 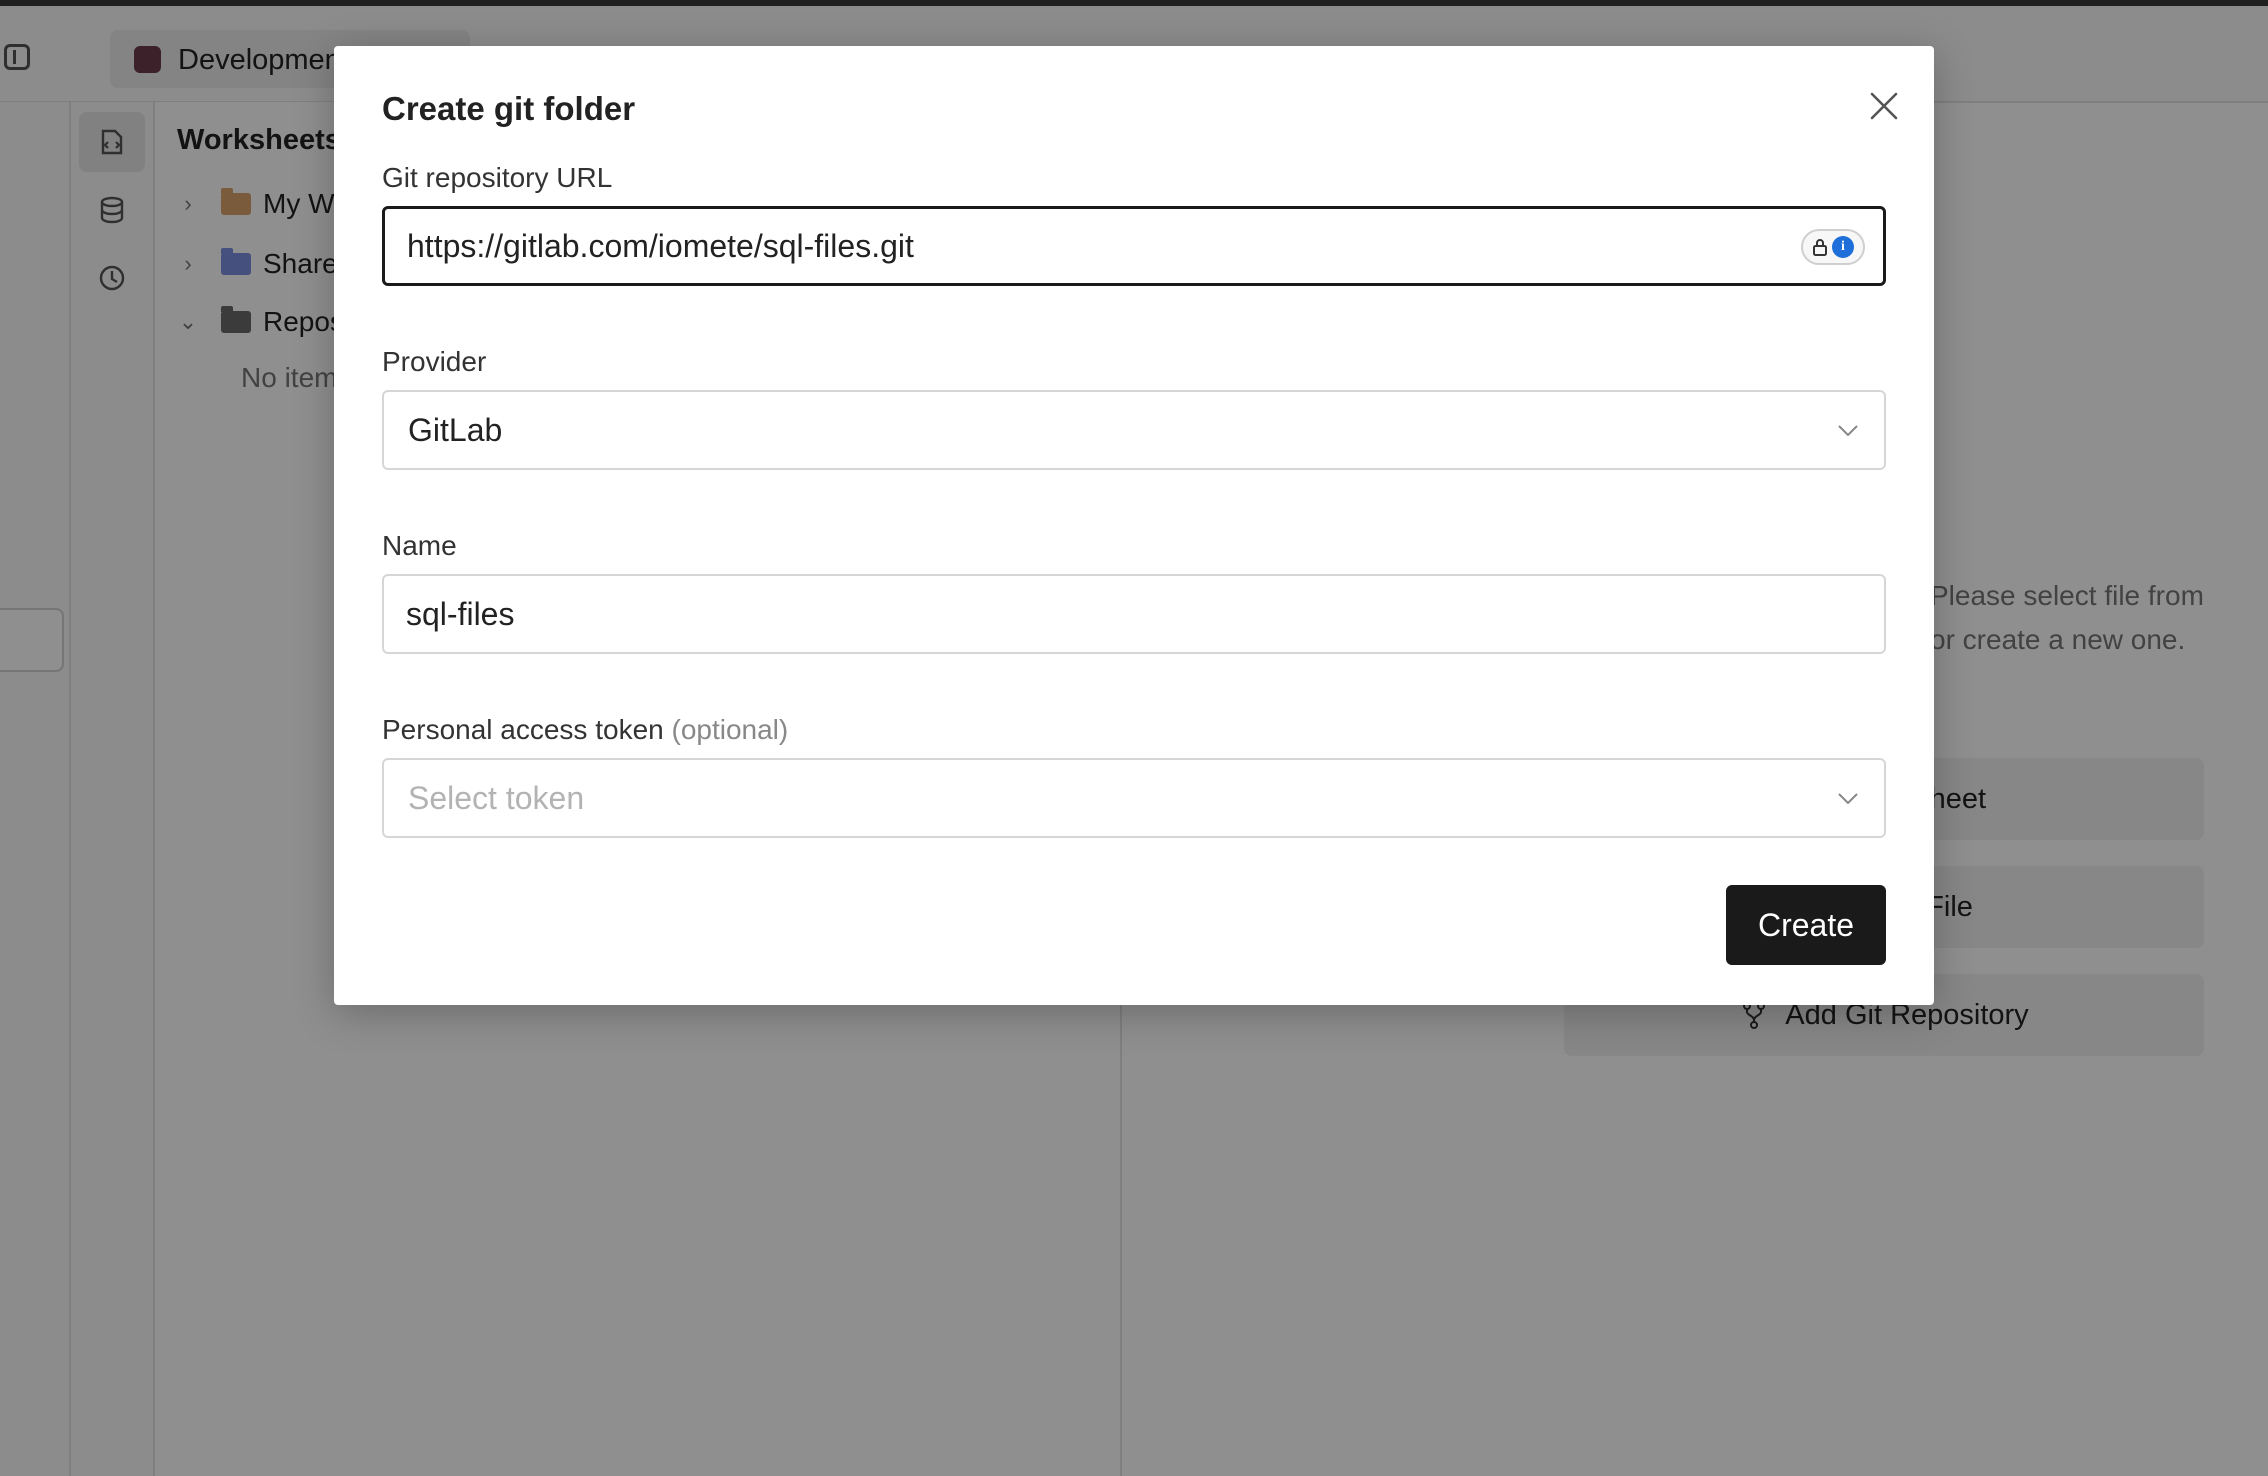 I want to click on token-select: Select token, so click(x=1134, y=798).